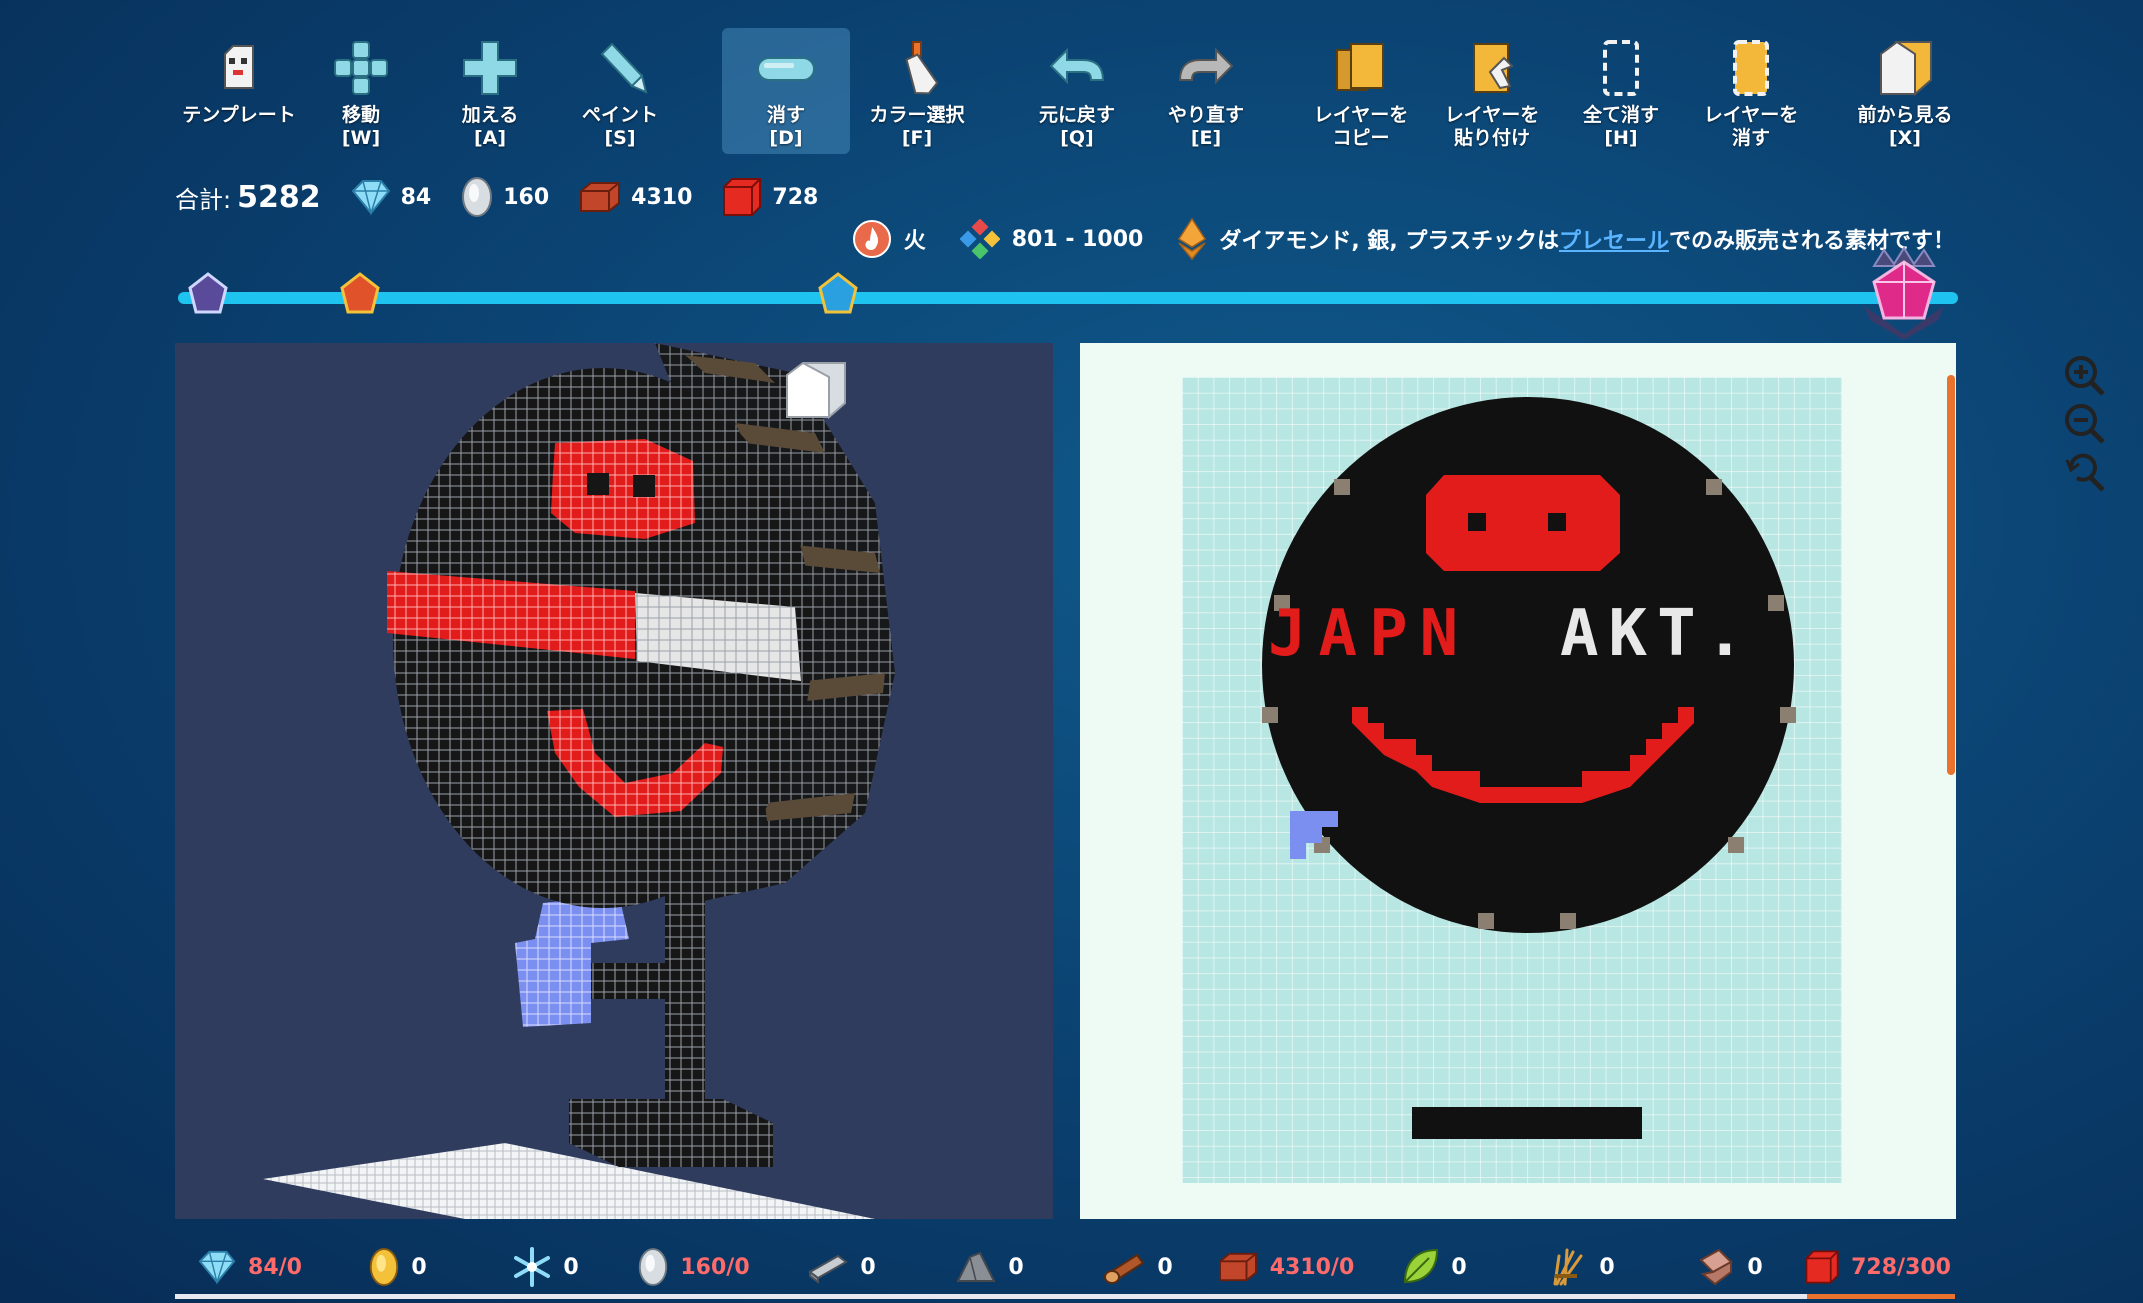 The height and width of the screenshot is (1303, 2143). I want to click on leaf-icon, so click(1421, 1266).